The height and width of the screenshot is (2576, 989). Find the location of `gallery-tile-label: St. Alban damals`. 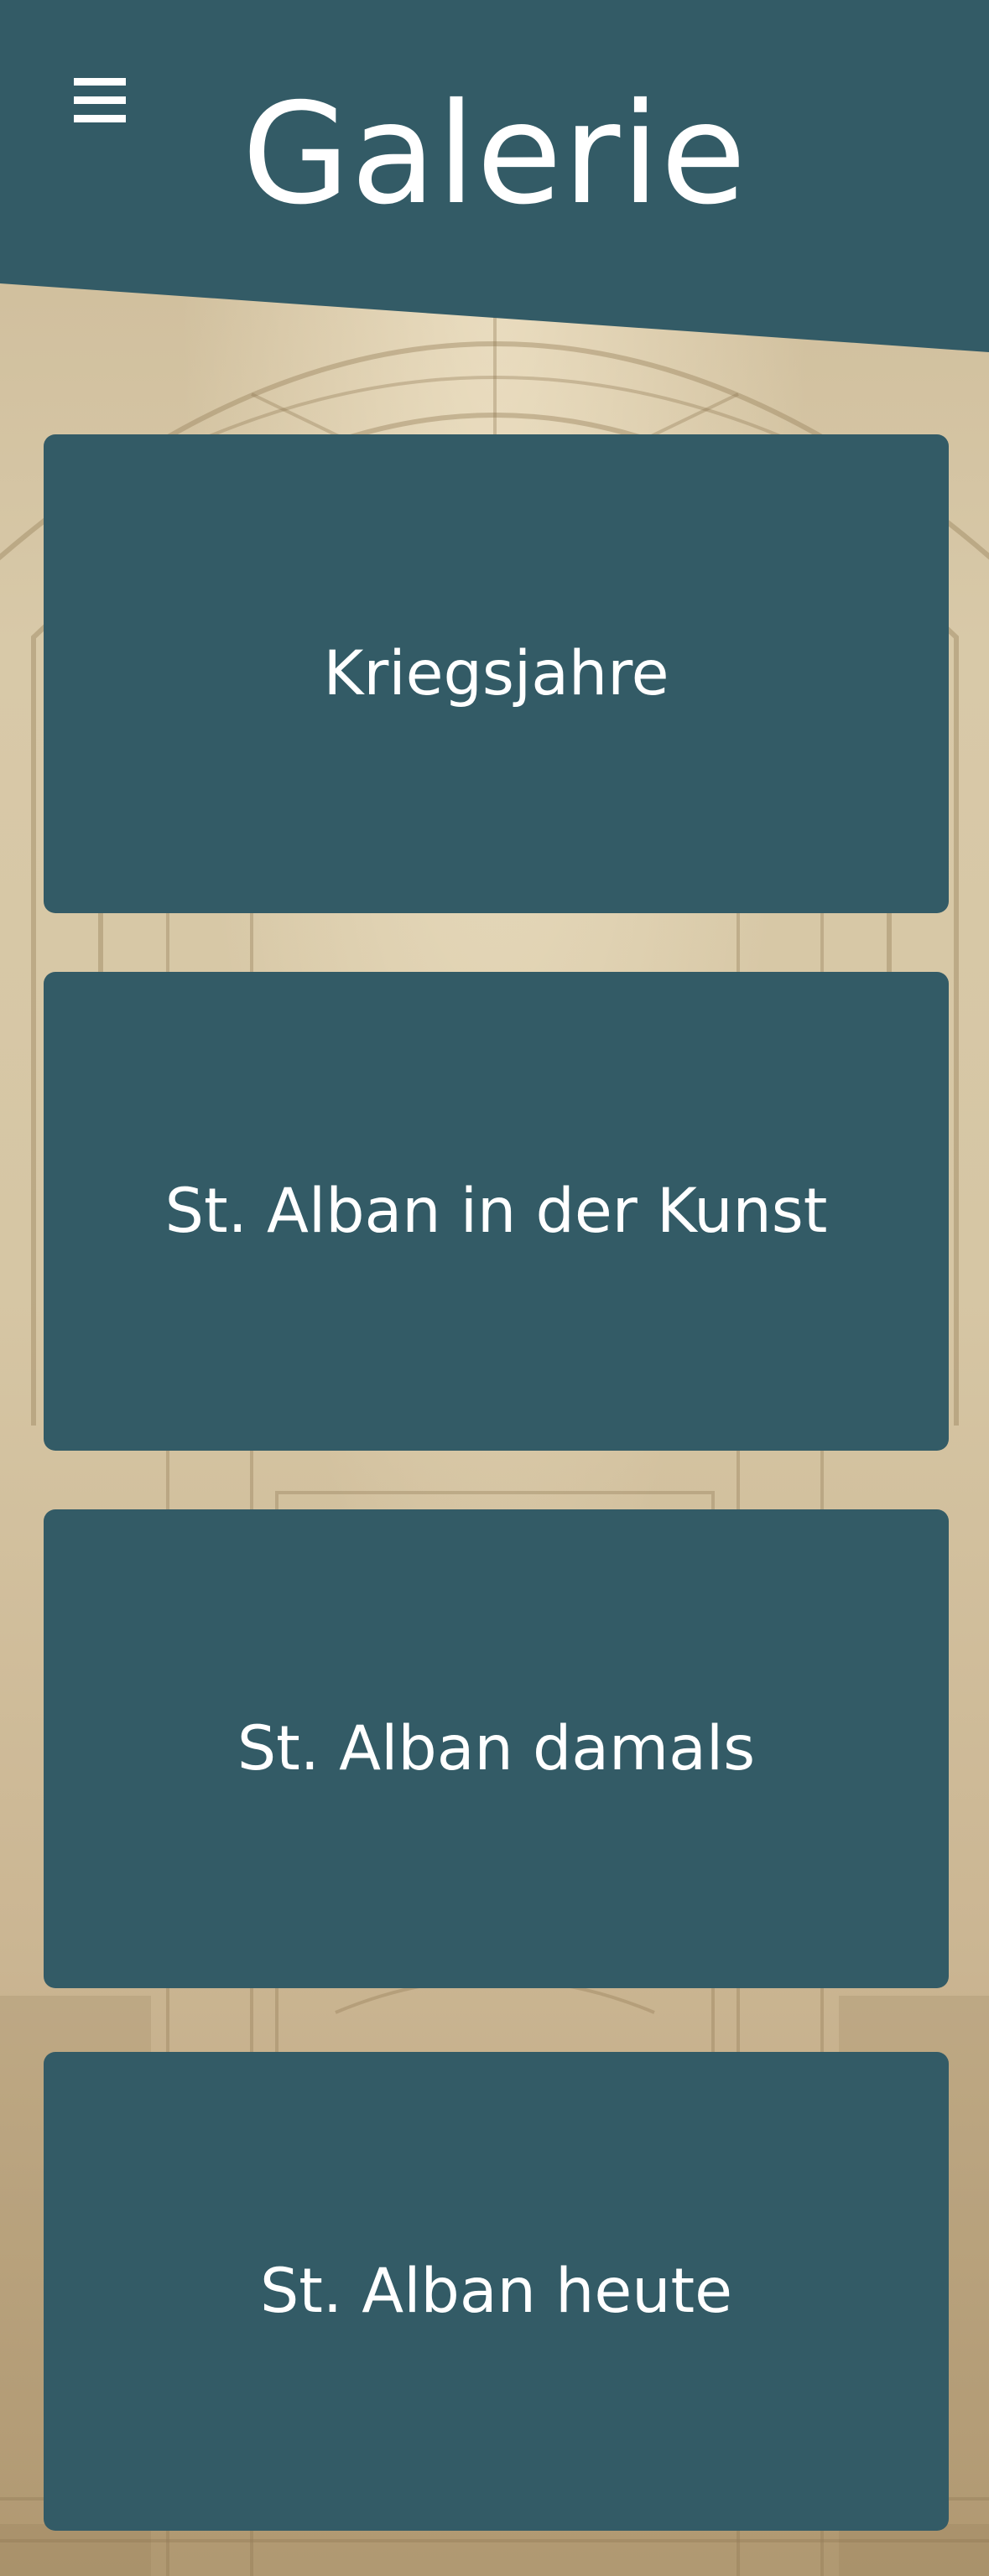

gallery-tile-label: St. Alban damals is located at coordinates (497, 1748).